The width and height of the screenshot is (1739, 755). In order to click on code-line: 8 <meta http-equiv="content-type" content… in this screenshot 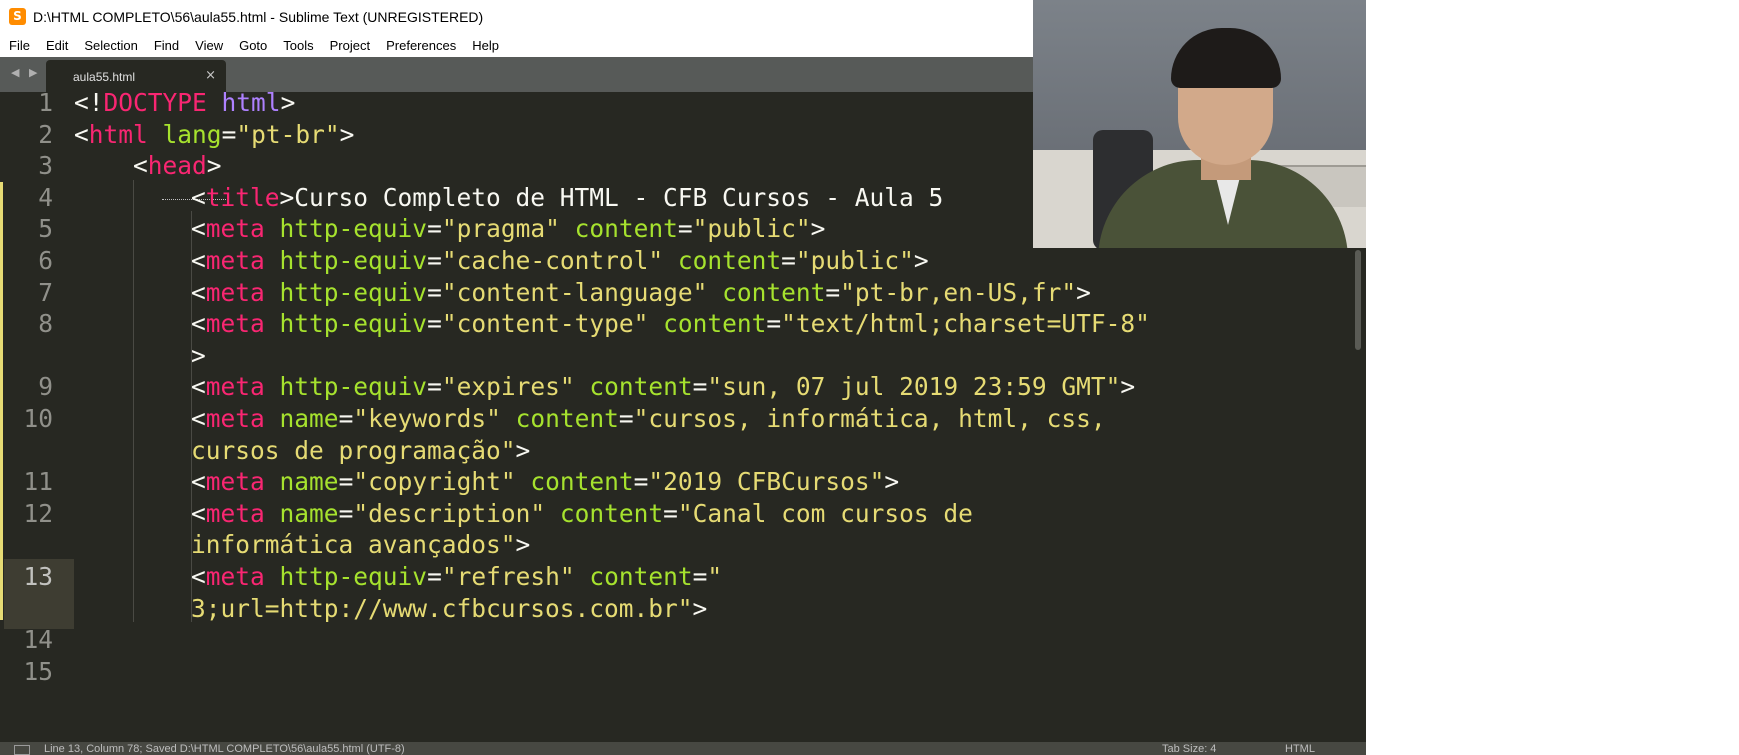, I will do `click(677, 323)`.